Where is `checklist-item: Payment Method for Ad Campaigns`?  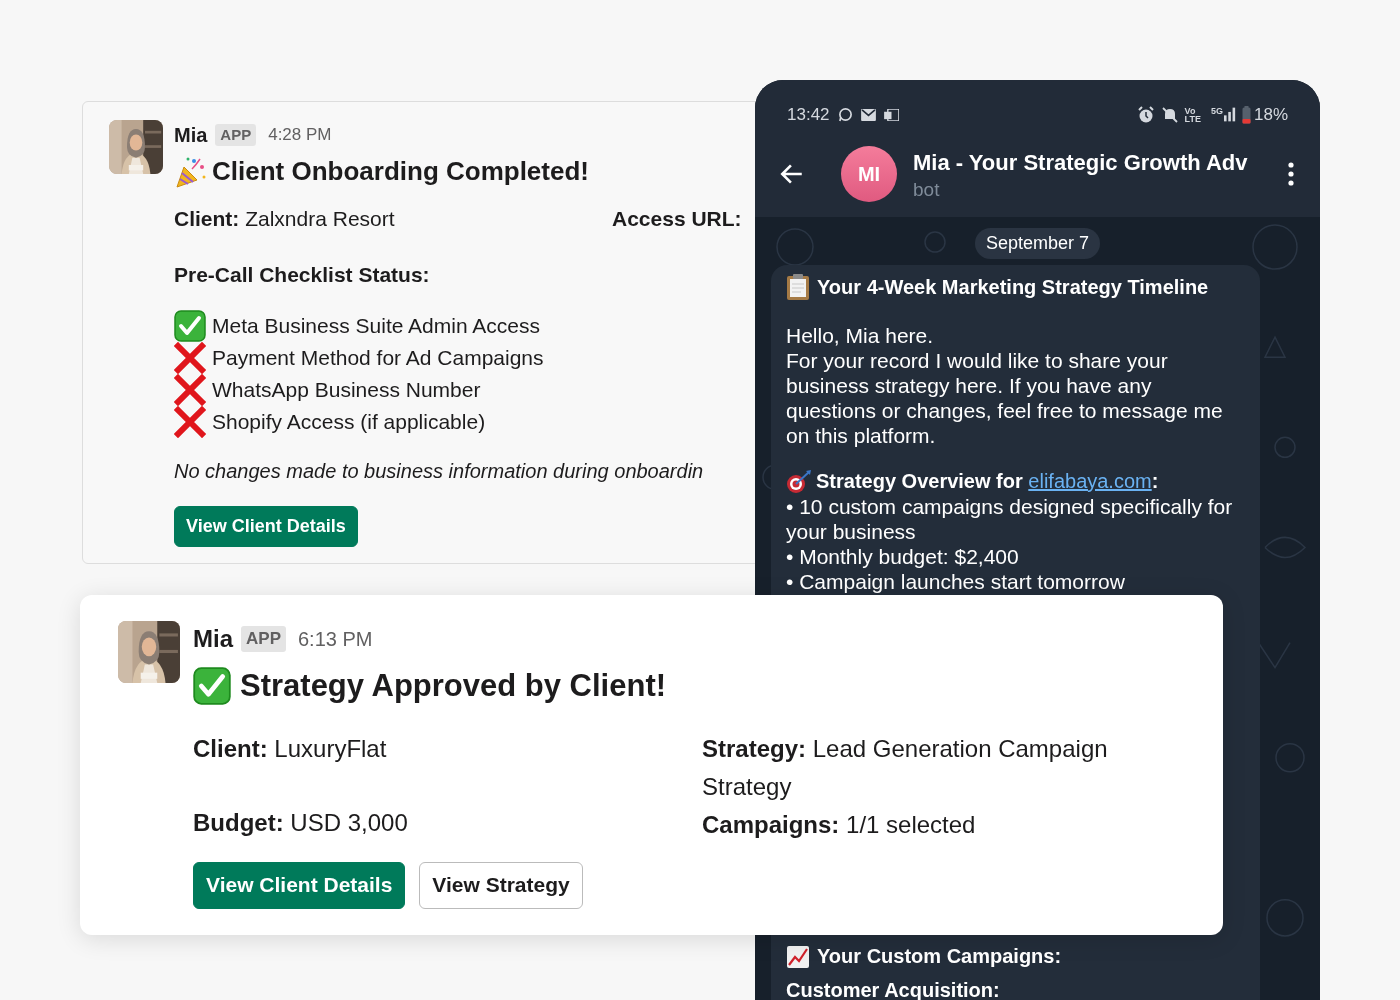 checklist-item: Payment Method for Ad Campaigns is located at coordinates (378, 358).